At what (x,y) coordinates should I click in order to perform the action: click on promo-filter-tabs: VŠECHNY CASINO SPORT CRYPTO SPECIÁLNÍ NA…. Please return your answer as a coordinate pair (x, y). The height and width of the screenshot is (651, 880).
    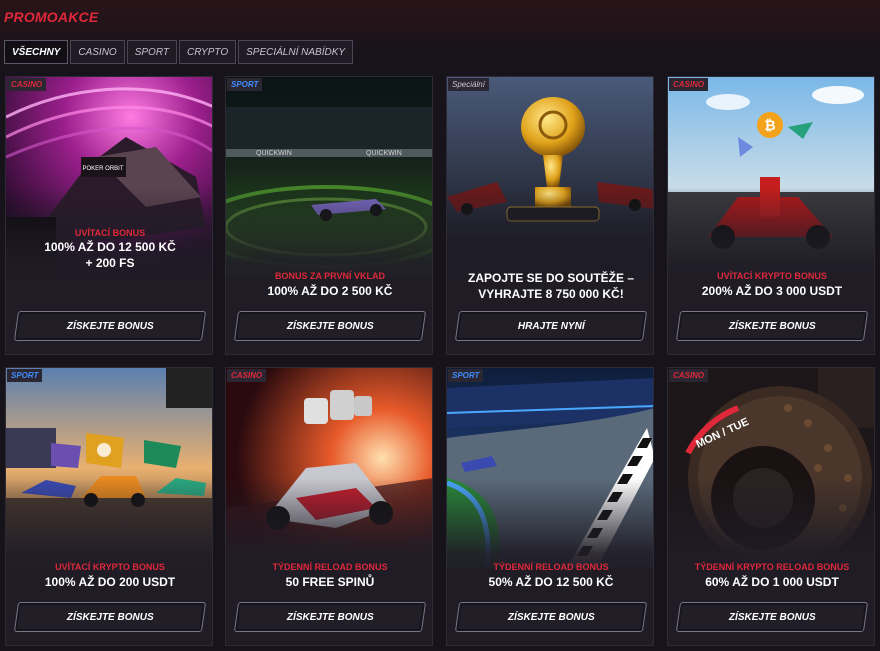
    Looking at the image, I should click on (179, 52).